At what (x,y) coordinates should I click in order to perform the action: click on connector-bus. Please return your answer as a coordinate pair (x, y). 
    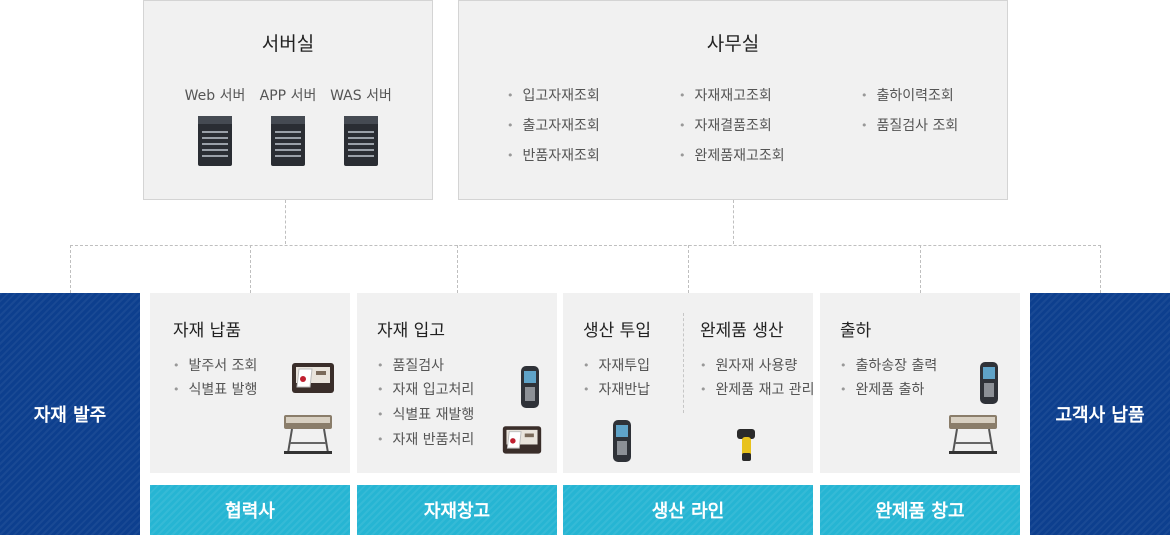
    Looking at the image, I should click on (585, 245).